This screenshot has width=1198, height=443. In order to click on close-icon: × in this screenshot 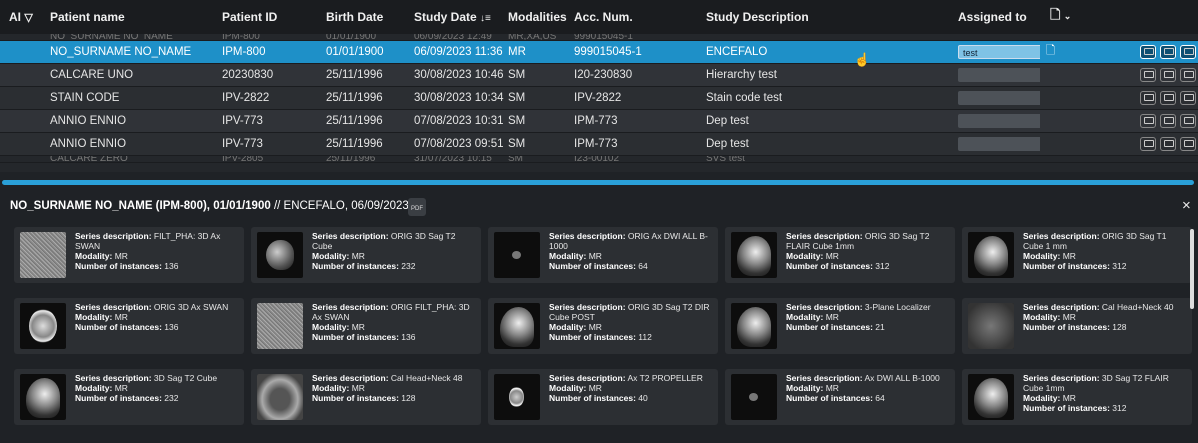, I will do `click(1186, 205)`.